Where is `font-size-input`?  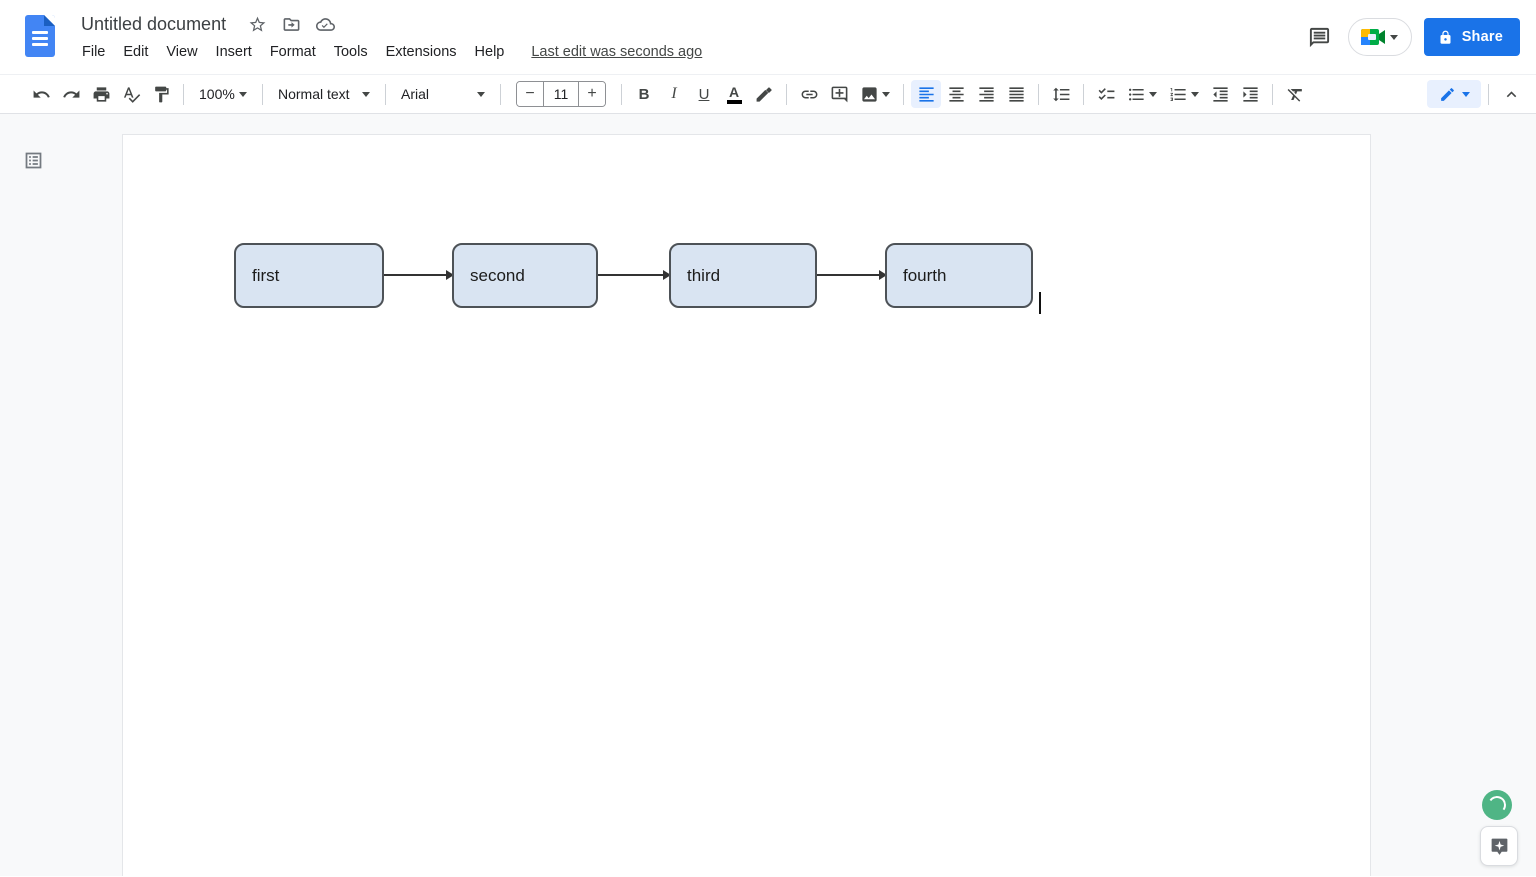
font-size-input is located at coordinates (561, 94).